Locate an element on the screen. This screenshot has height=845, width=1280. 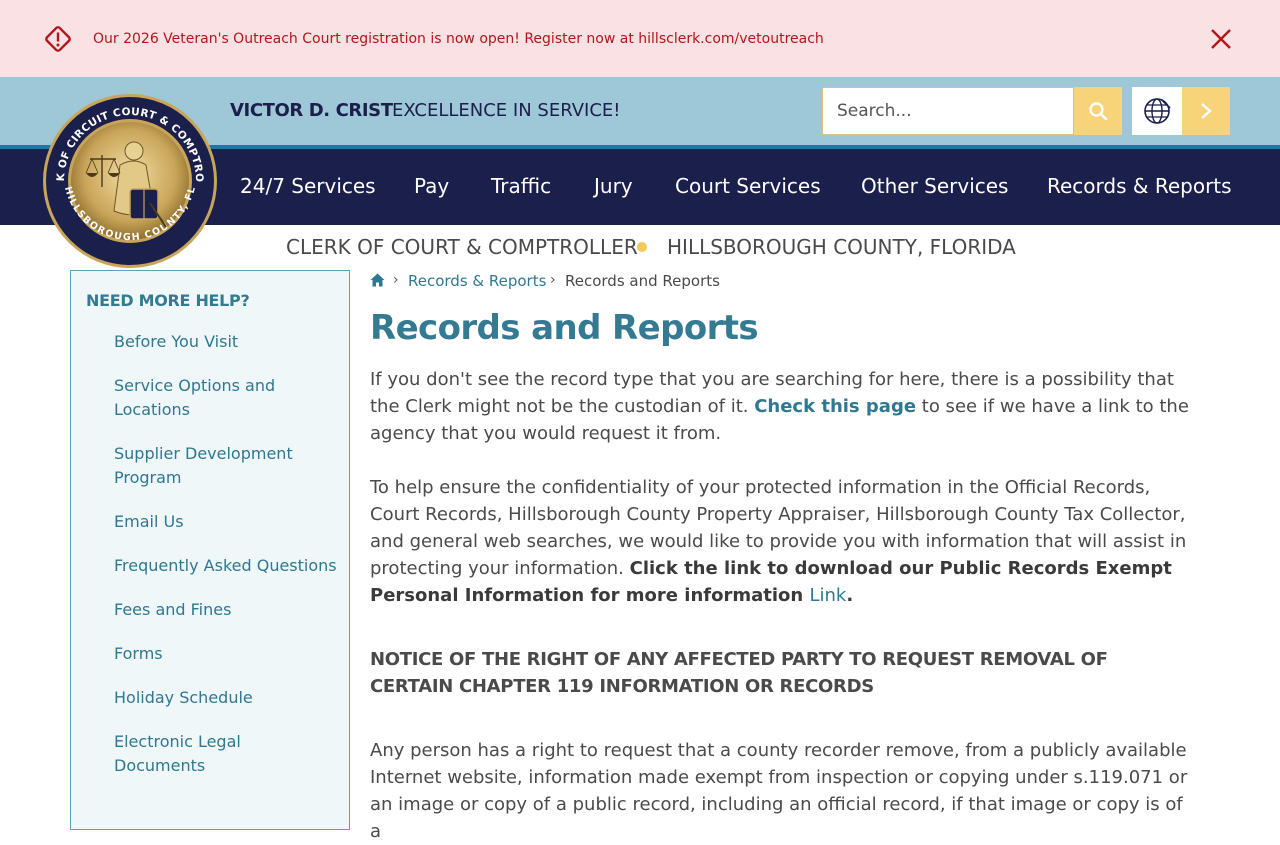
search-icon is located at coordinates (1098, 111).